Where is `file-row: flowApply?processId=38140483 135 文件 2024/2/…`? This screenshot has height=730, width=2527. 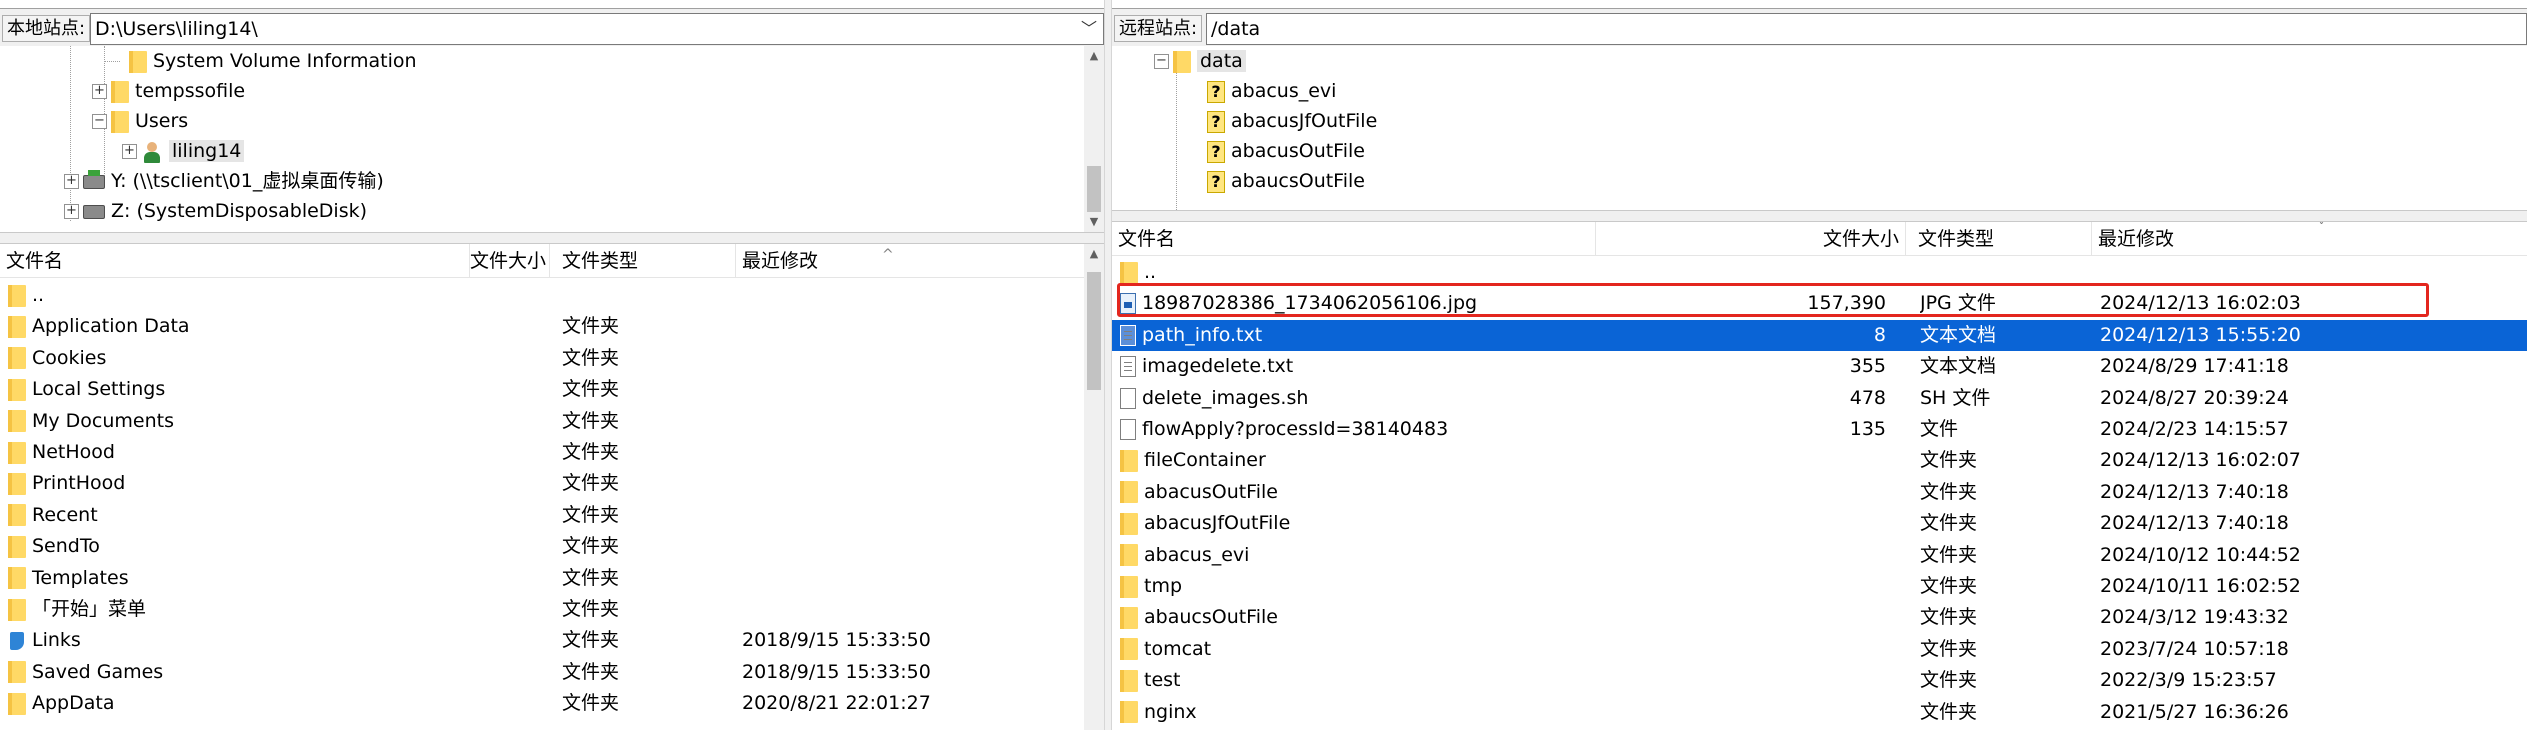
file-row: flowApply?processId=38140483 135 文件 2024/2/… is located at coordinates (1819, 429).